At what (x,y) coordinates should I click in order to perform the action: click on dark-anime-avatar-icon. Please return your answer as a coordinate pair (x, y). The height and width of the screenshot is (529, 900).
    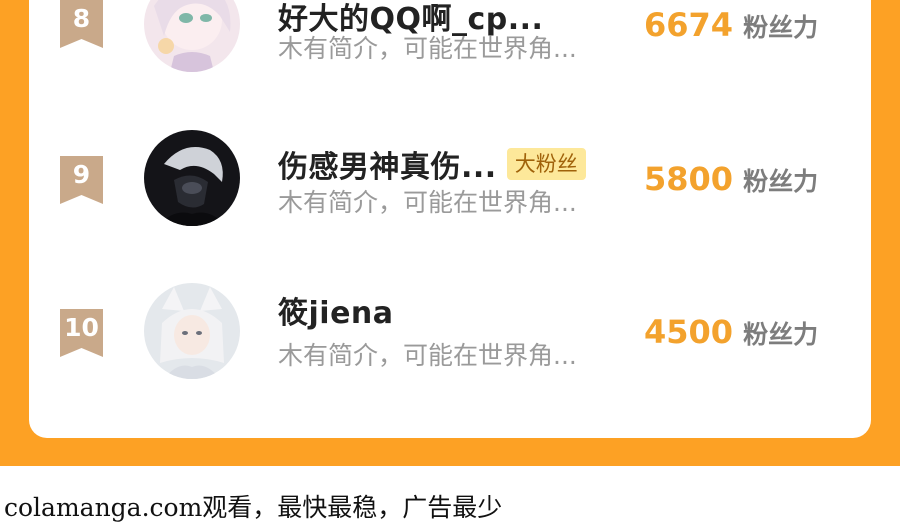
    Looking at the image, I should click on (192, 178).